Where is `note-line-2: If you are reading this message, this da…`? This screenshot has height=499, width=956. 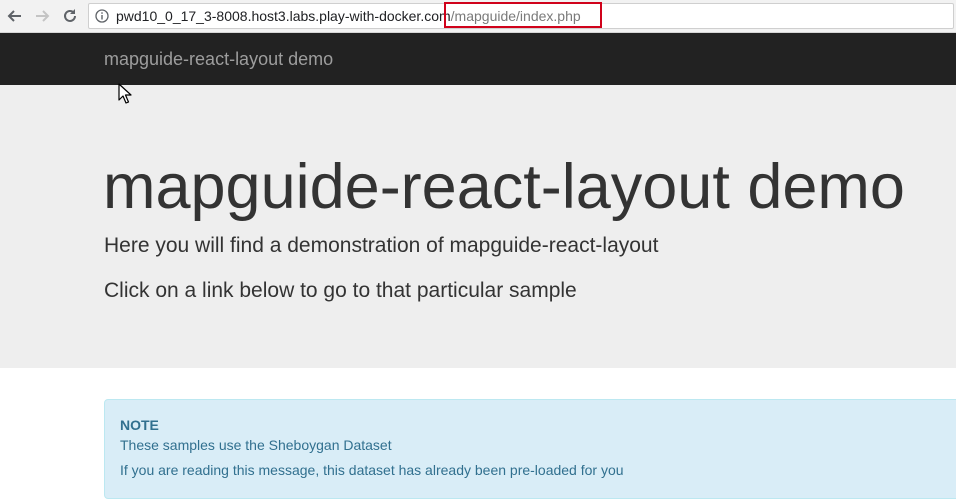 note-line-2: If you are reading this message, this da… is located at coordinates (372, 470).